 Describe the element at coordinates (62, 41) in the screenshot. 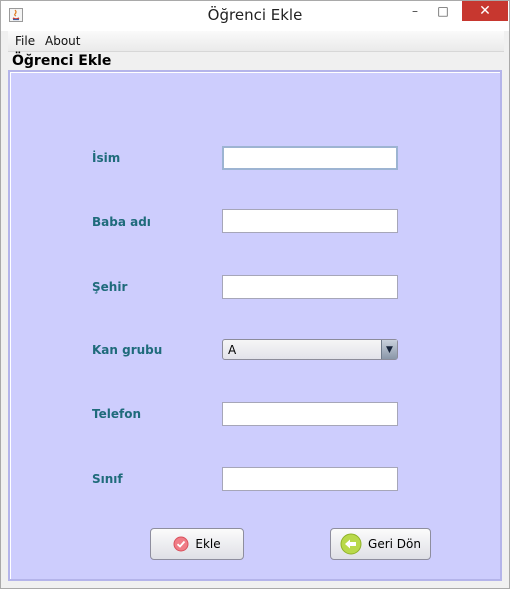

I see `menu-about: About` at that location.